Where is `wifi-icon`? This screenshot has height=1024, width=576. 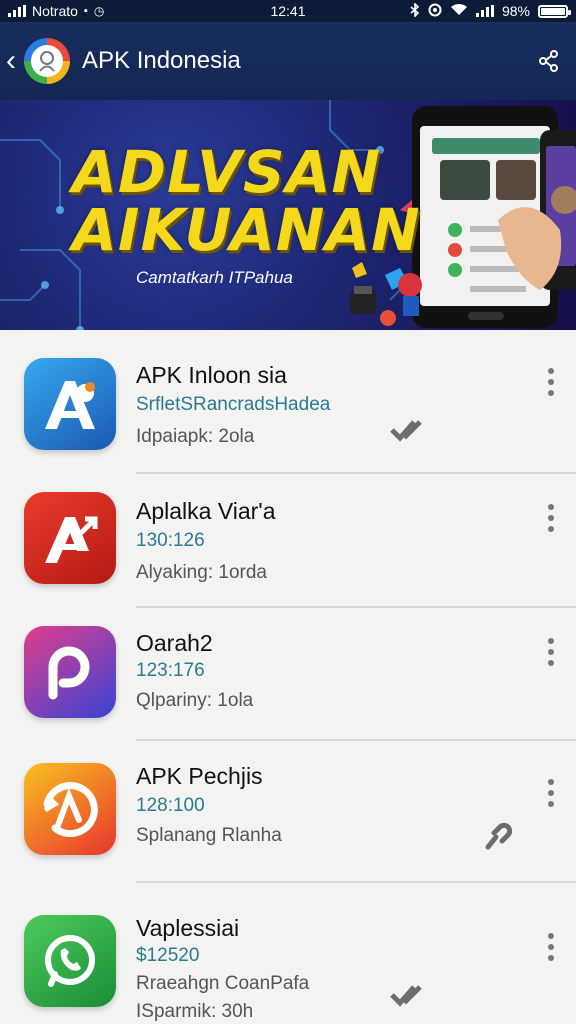
wifi-icon is located at coordinates (459, 11).